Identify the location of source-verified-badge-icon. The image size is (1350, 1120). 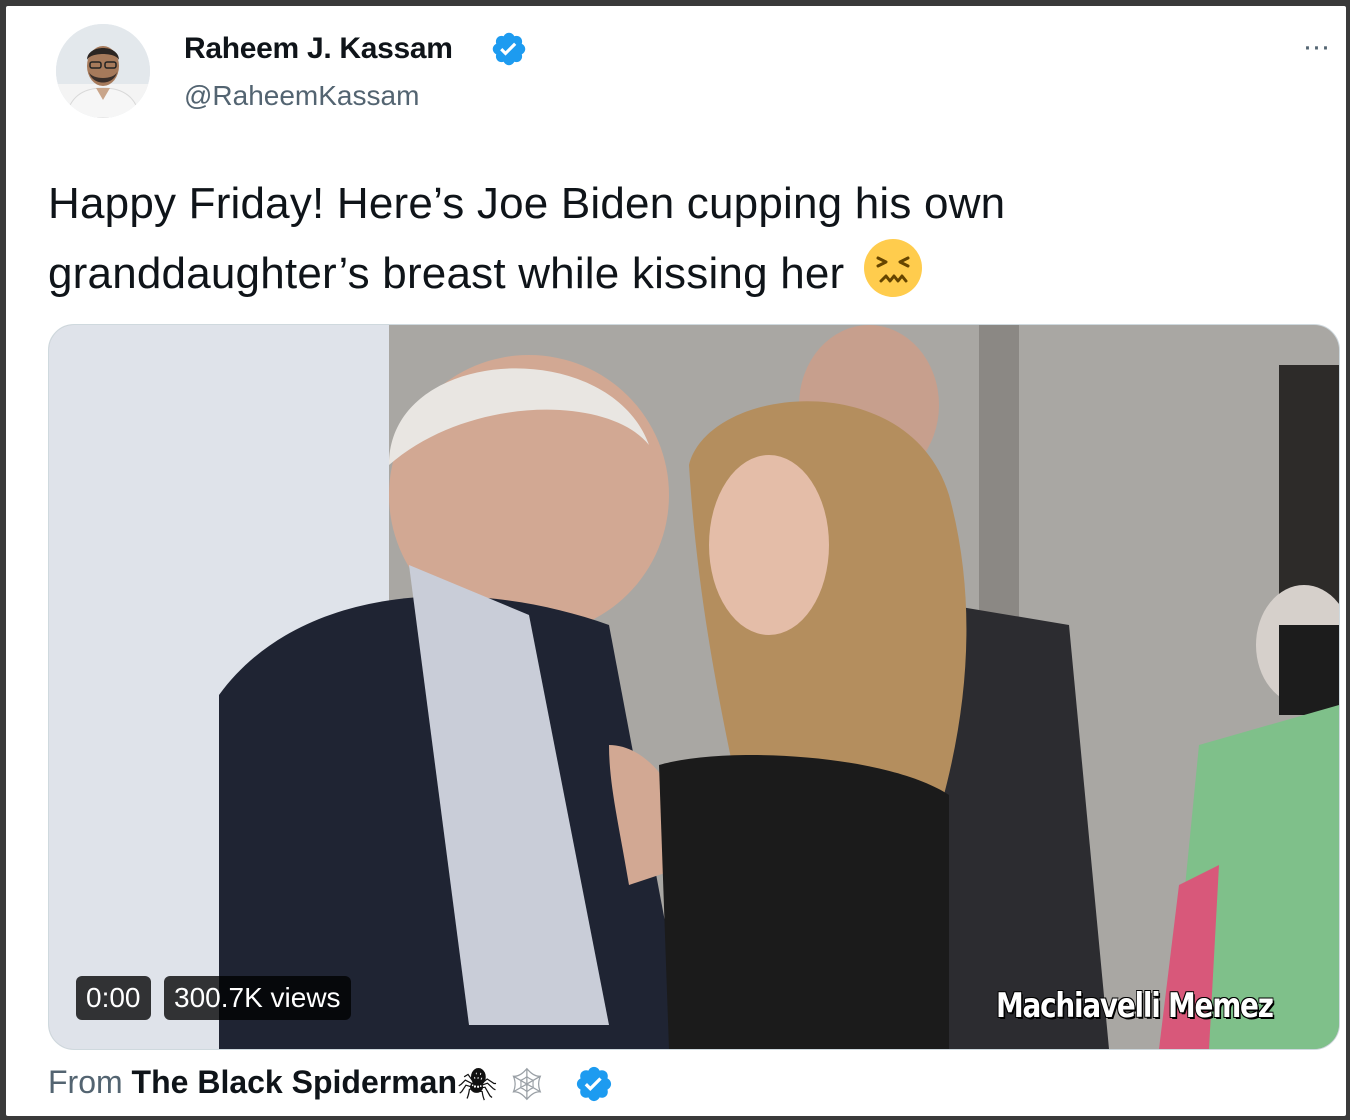
(594, 1084).